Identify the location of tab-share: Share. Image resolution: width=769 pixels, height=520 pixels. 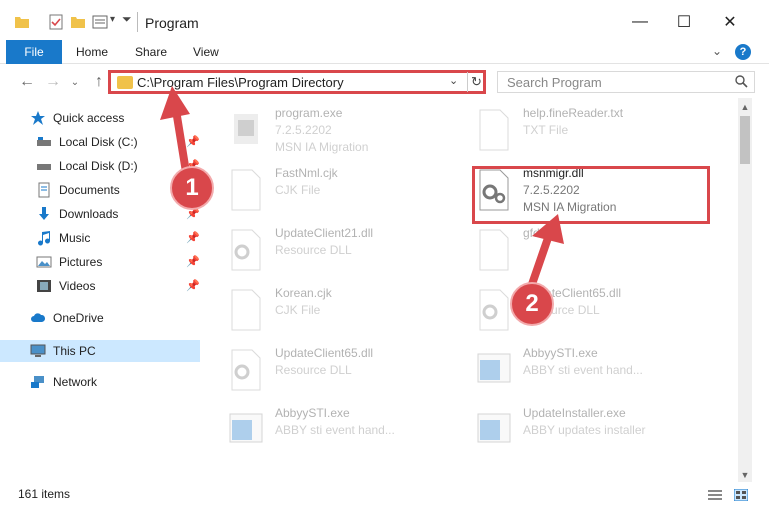
(151, 52).